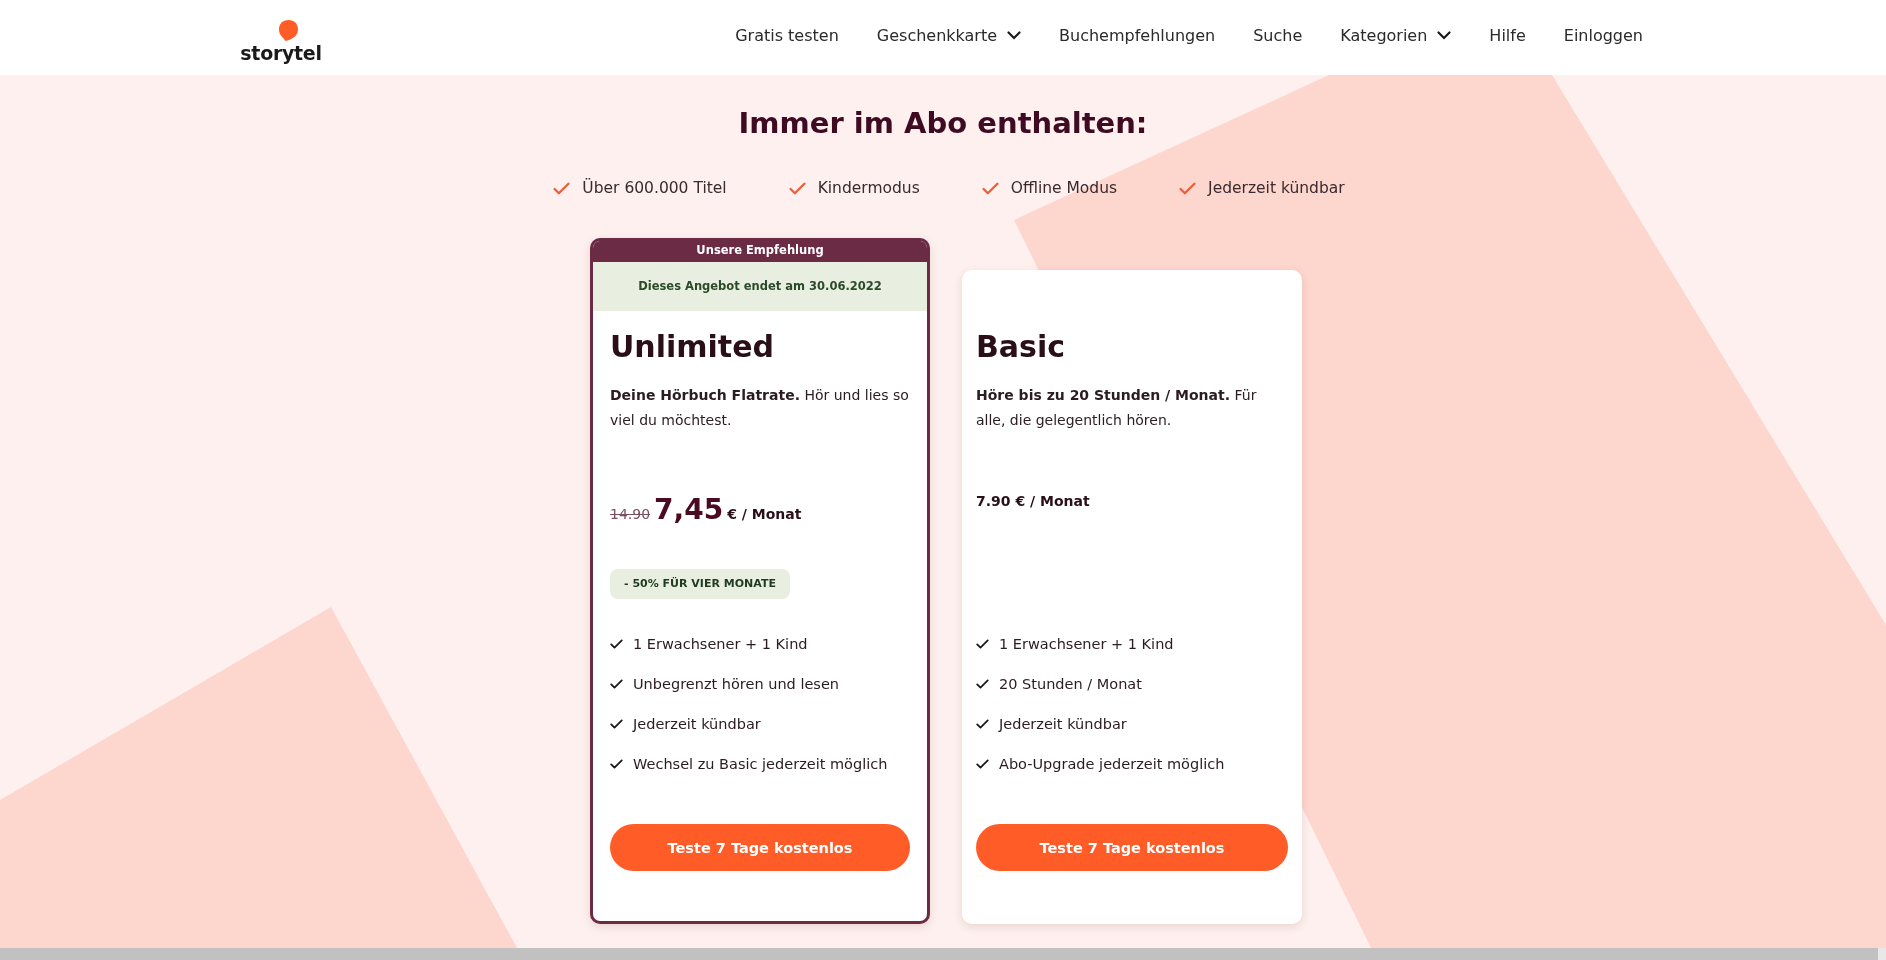  I want to click on section-heading: Immer im Abo enthalten:, so click(943, 123).